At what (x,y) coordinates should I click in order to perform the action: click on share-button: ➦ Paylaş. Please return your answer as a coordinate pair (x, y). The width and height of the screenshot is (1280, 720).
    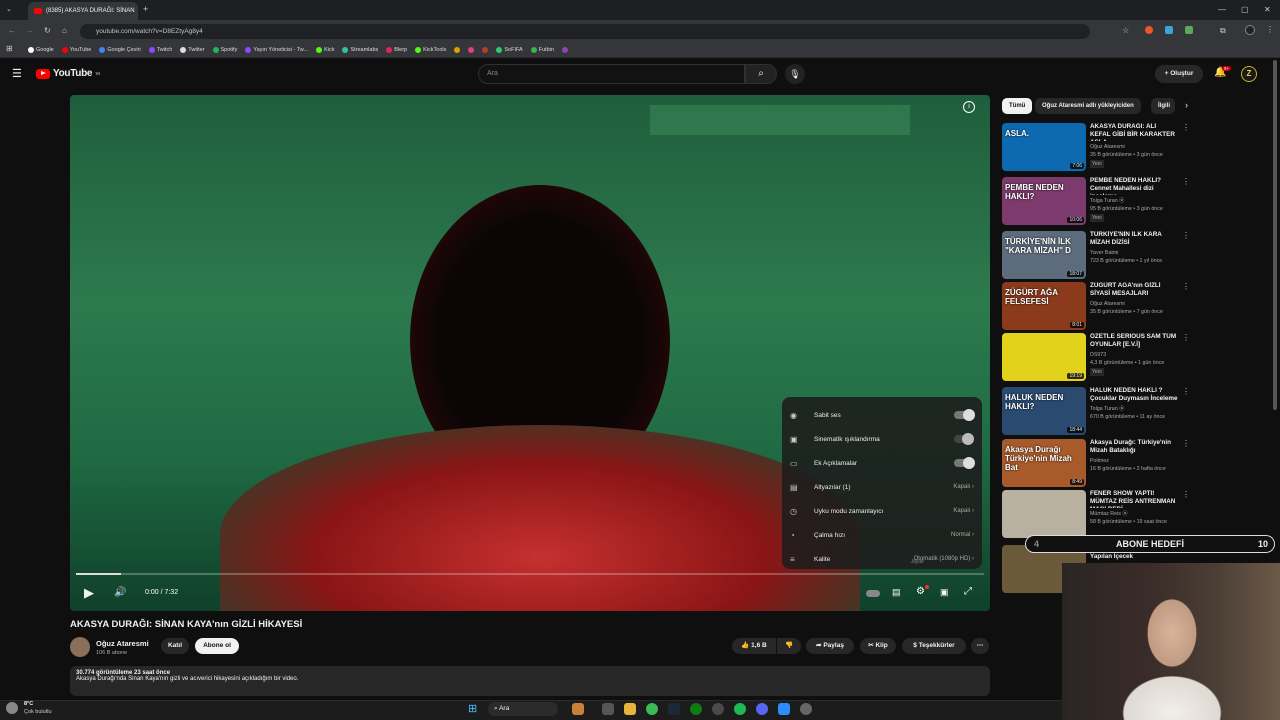
    Looking at the image, I should click on (830, 646).